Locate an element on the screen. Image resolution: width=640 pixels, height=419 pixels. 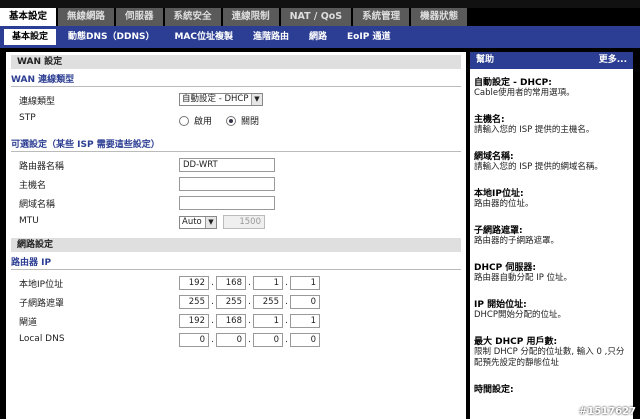
help-item-desc: 路由器自動分配 IP 位址。 is located at coordinates (523, 278).